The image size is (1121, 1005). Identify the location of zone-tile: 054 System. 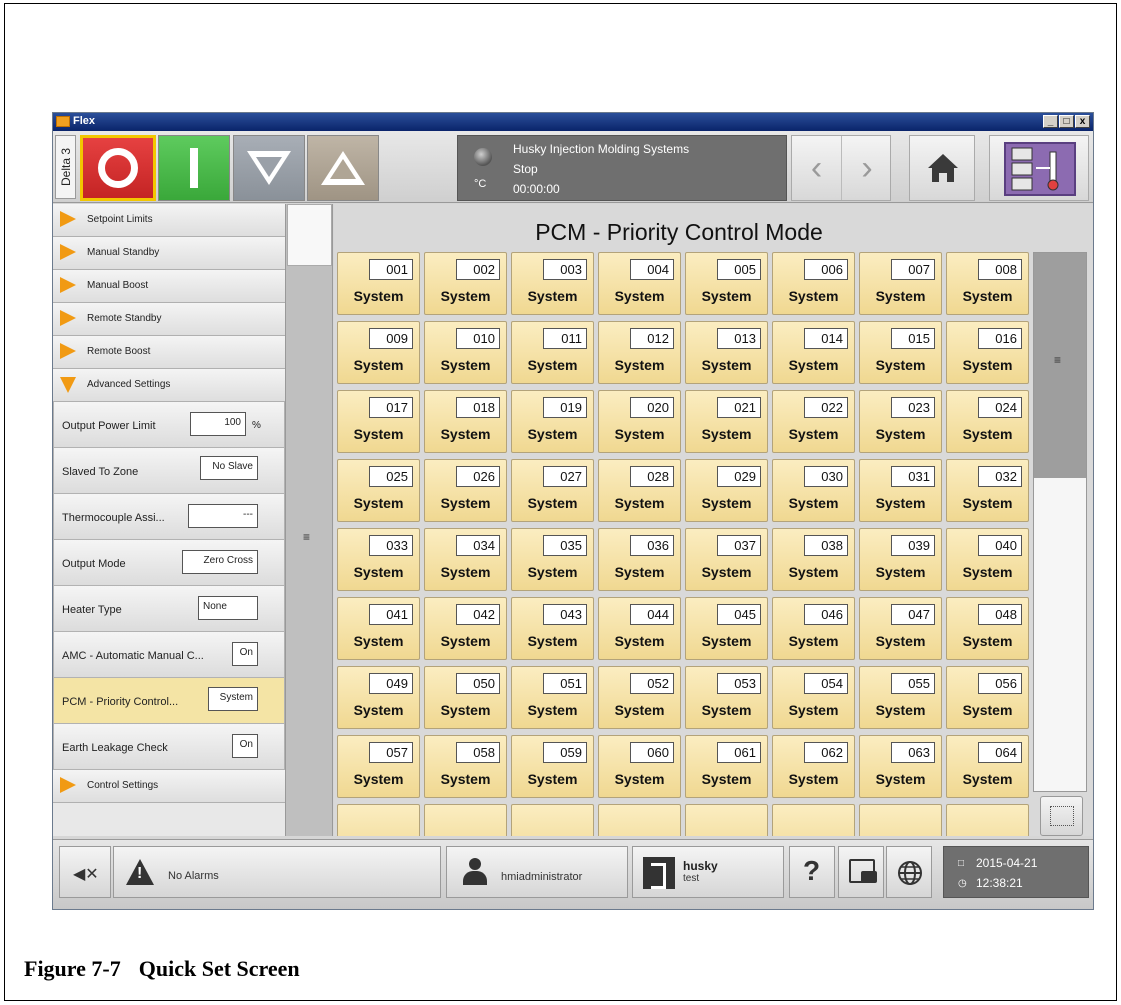
(813, 697).